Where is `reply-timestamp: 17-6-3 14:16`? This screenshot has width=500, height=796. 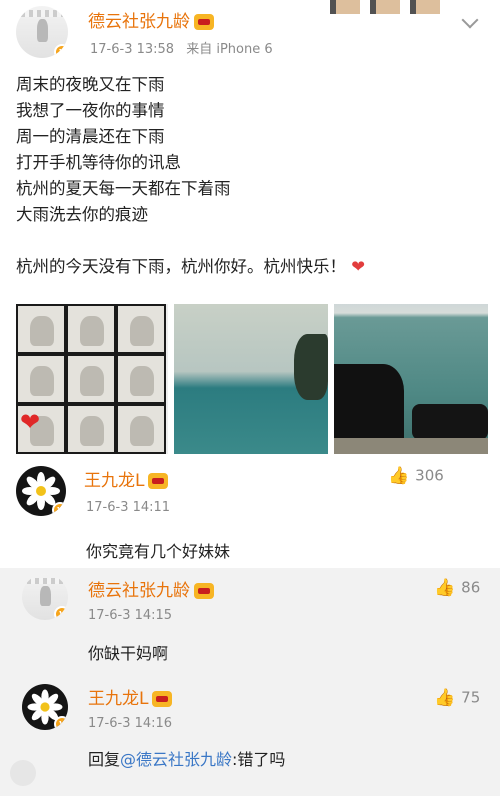
reply-timestamp: 17-6-3 14:16 is located at coordinates (130, 723).